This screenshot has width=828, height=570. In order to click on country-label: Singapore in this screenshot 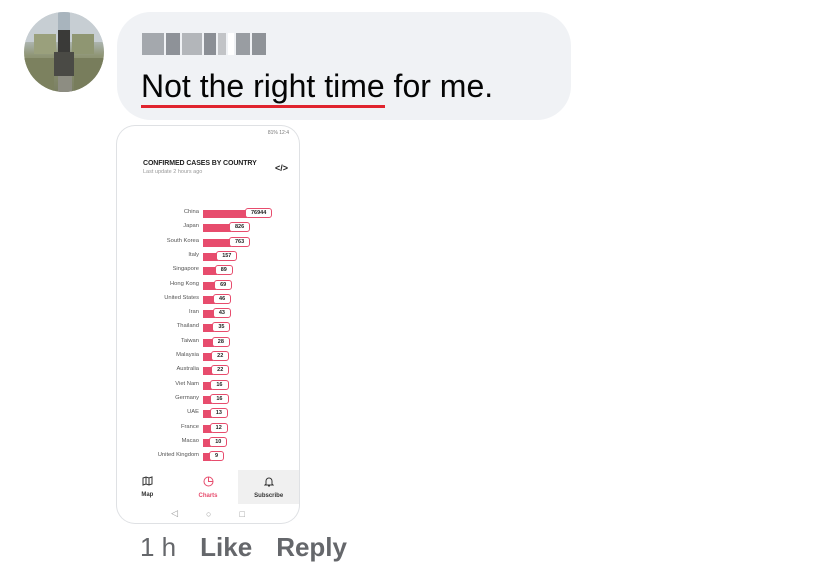, I will do `click(185, 269)`.